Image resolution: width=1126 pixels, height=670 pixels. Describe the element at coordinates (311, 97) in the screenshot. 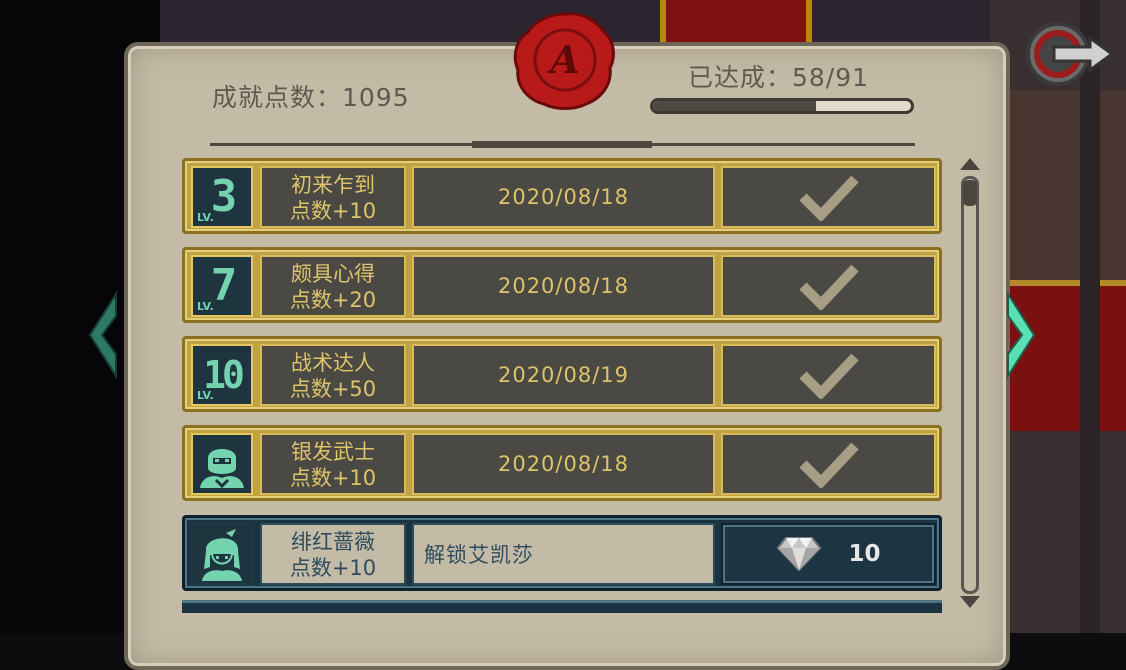

I see `achievement-points-label: 成就点数：1095` at that location.